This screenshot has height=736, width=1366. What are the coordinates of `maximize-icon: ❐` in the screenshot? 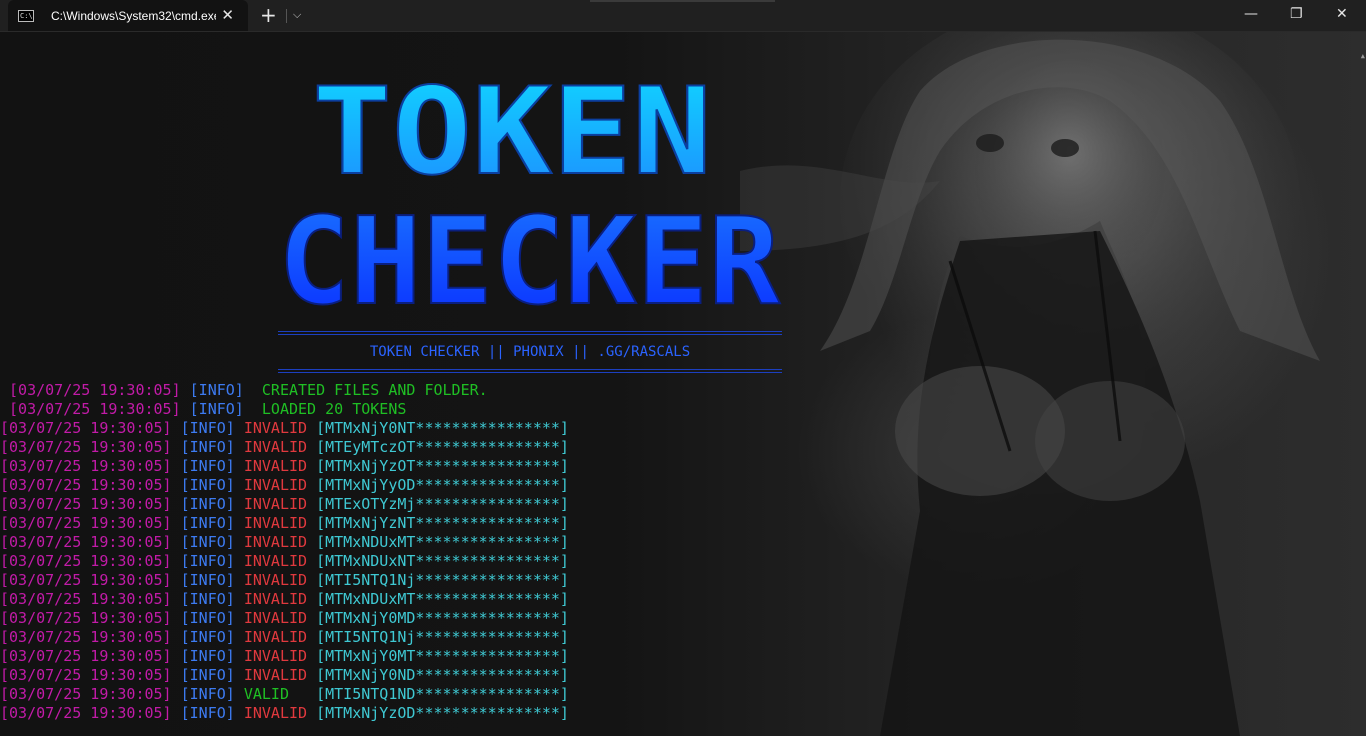 It's located at (1296, 14).